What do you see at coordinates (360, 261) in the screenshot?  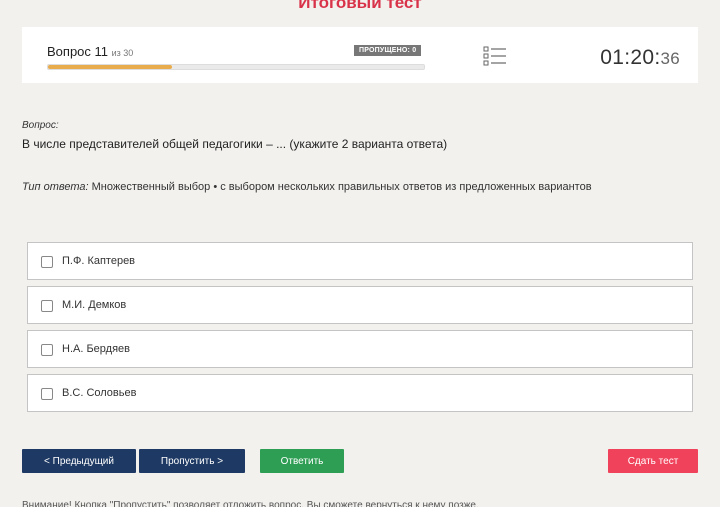 I see `answer-option: П.Ф. Каптерев` at bounding box center [360, 261].